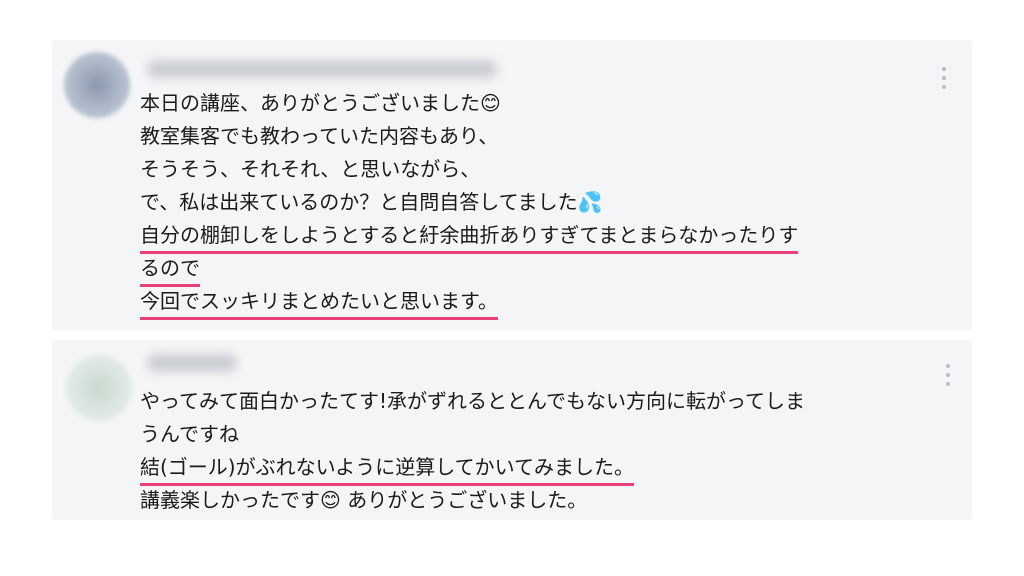 This screenshot has height=576, width=1024. I want to click on comment-line: やってみて面白かったてす!承がずれるととんでもない方向に転がってしま, so click(473, 401).